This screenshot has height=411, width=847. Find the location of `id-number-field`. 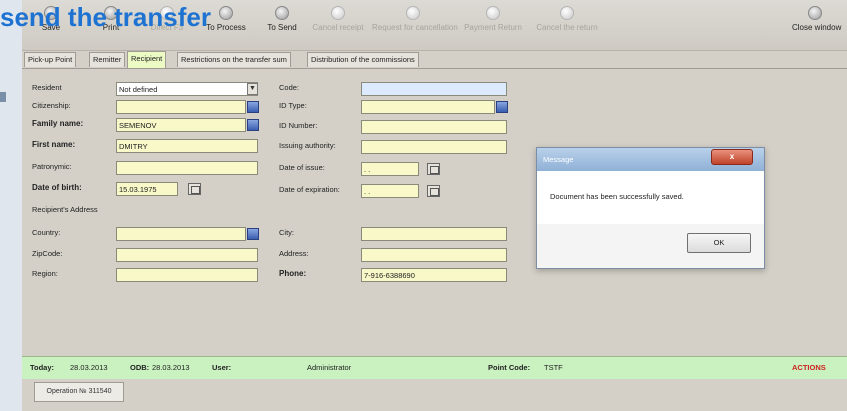

id-number-field is located at coordinates (434, 127).